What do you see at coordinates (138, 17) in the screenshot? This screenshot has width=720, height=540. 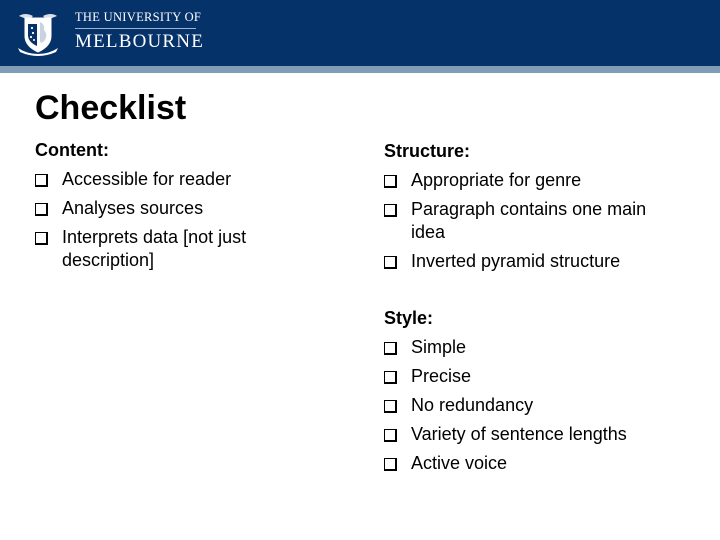 I see `wordmark-line-1: THE UNIVERSITY OF` at bounding box center [138, 17].